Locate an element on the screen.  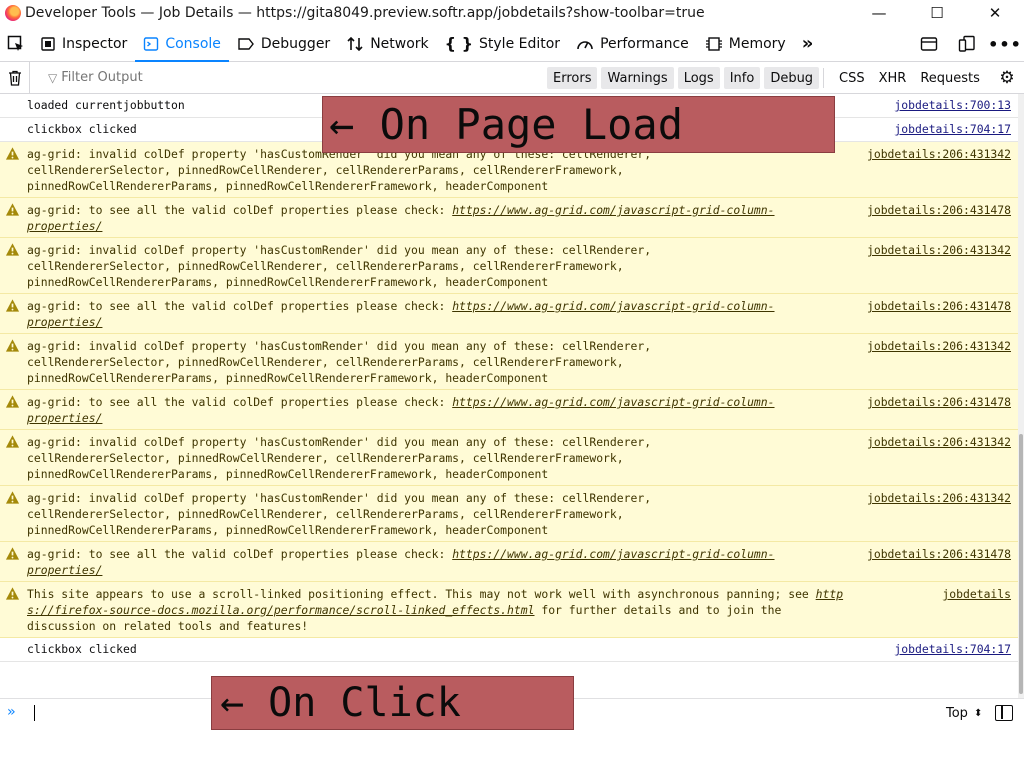
filter-errors-button: Errors is located at coordinates (572, 78).